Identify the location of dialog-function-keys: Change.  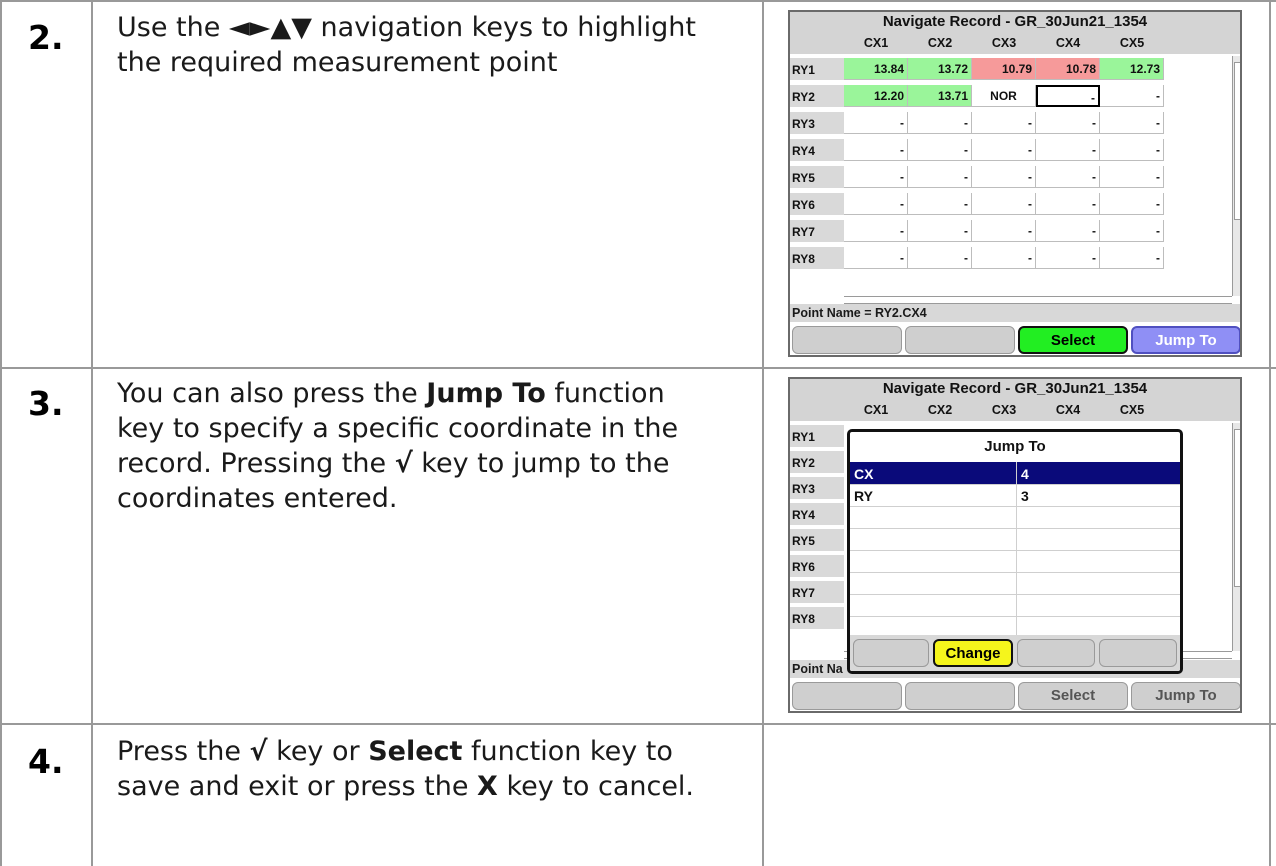
(1015, 653).